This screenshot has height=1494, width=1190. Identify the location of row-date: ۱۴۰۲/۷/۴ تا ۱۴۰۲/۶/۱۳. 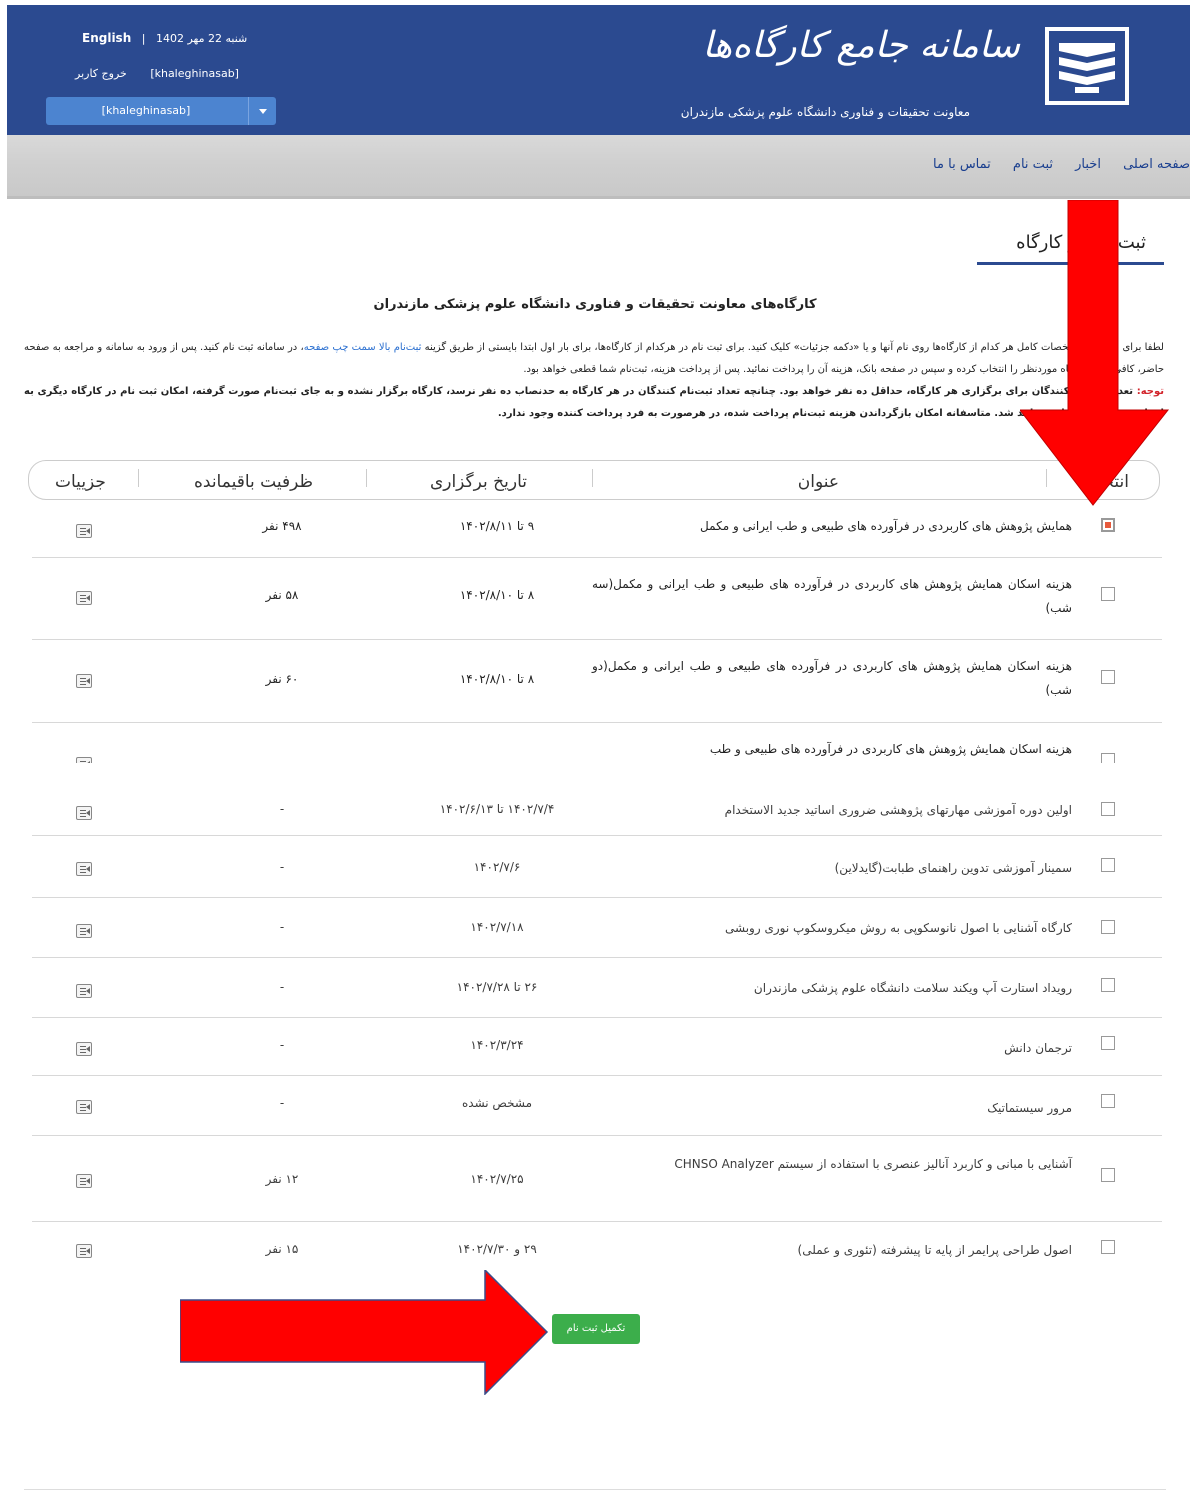
(497, 809).